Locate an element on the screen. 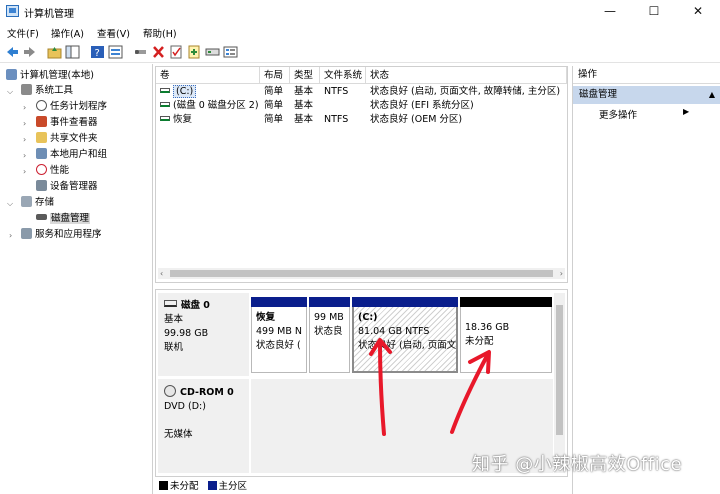 The image size is (720, 494). disk-icon is located at coordinates (170, 303).